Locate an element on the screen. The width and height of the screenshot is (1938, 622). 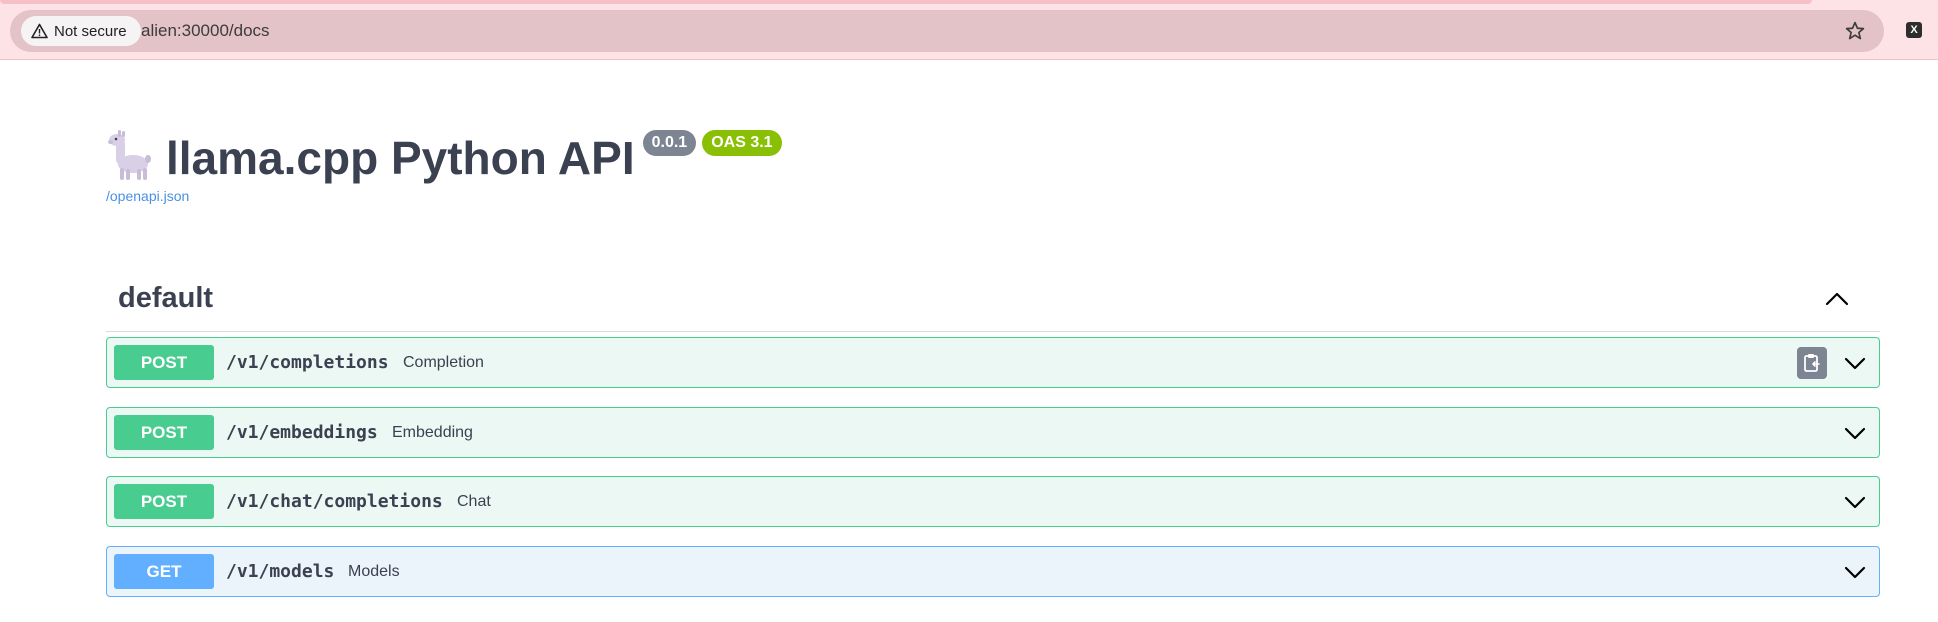
tab-strip is located at coordinates (906, 2).